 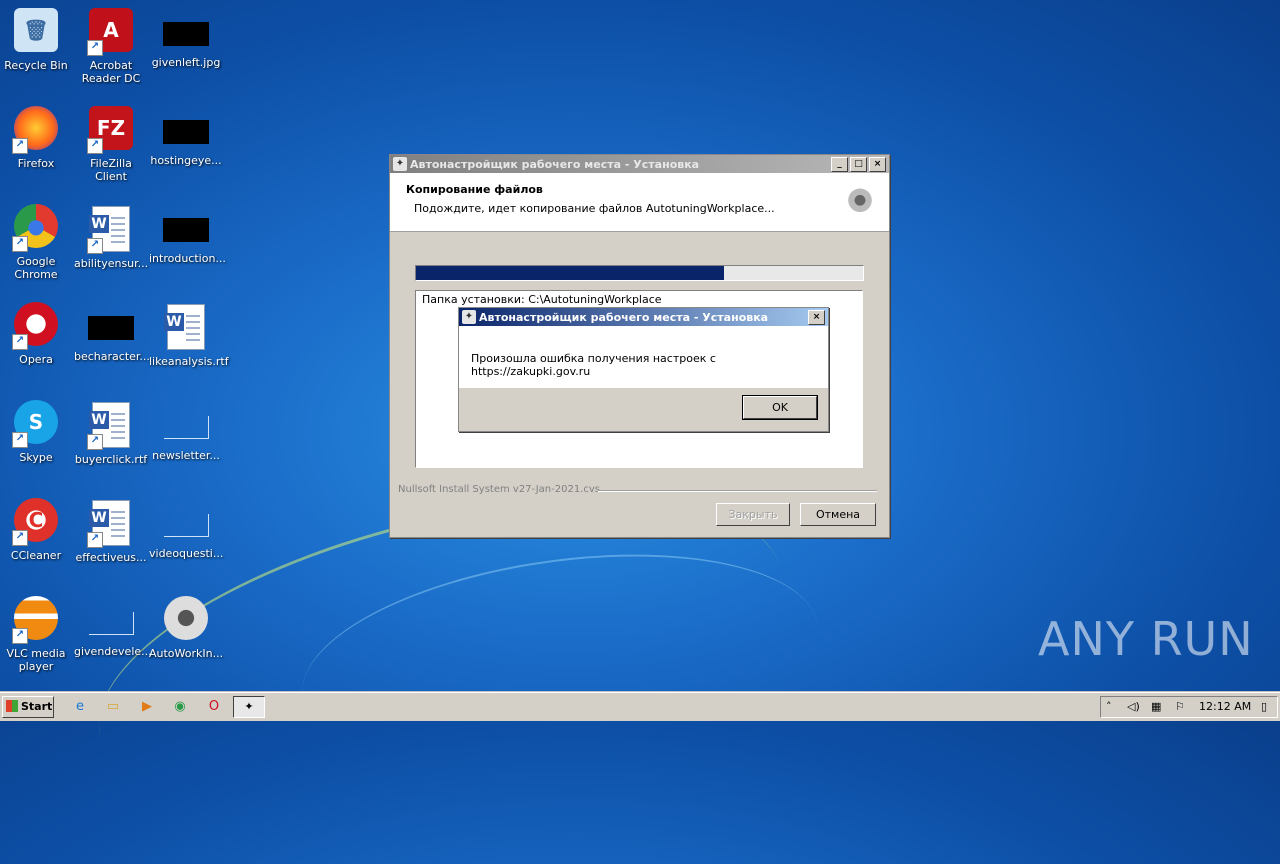 I want to click on word-doc-icon: W, so click(x=186, y=328).